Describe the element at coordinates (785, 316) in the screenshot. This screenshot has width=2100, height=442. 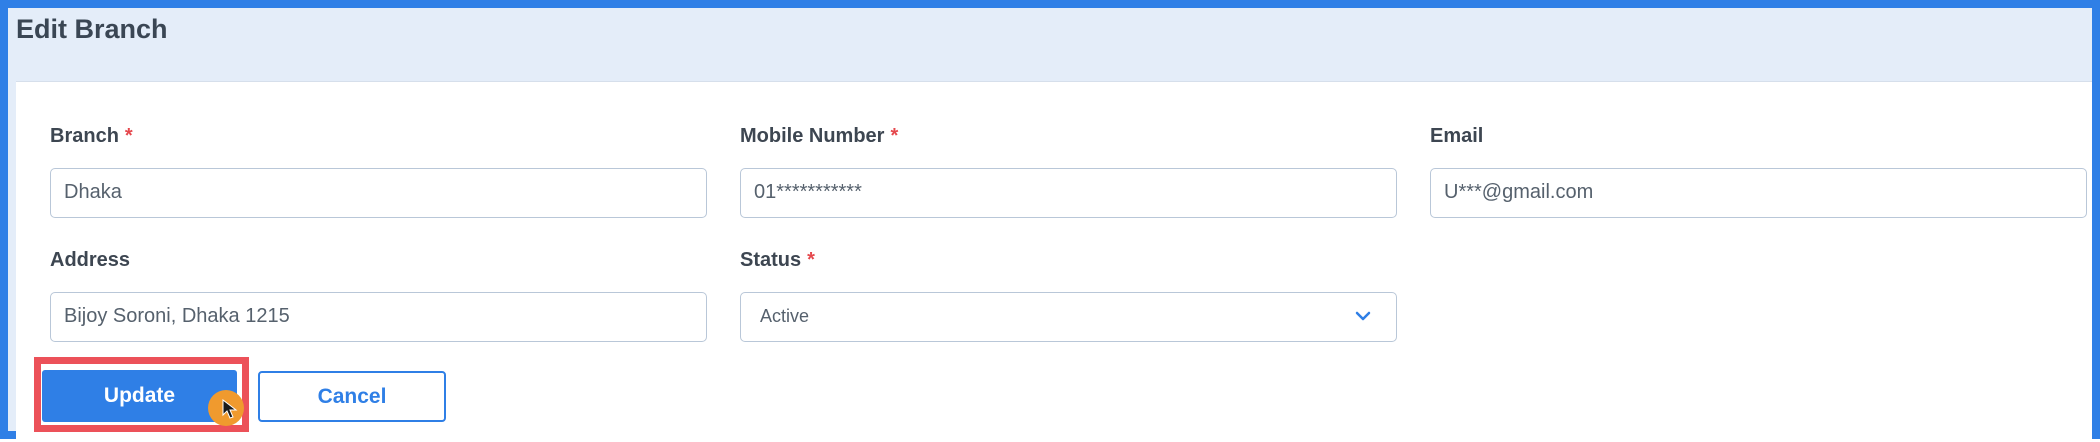
I see `status-selected-value: Active` at that location.